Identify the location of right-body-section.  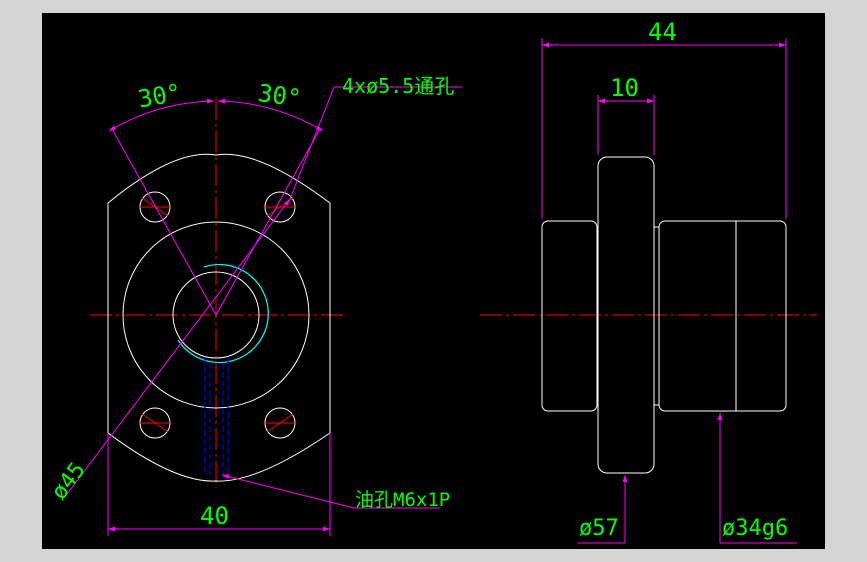
(722, 316).